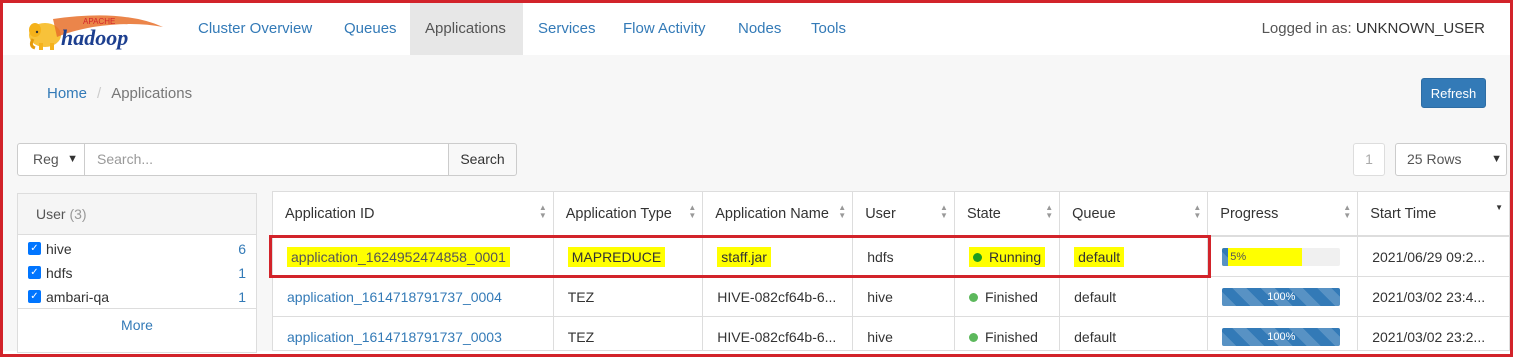 The width and height of the screenshot is (1513, 357). What do you see at coordinates (46, 159) in the screenshot?
I see `search-mode-value: Reg` at bounding box center [46, 159].